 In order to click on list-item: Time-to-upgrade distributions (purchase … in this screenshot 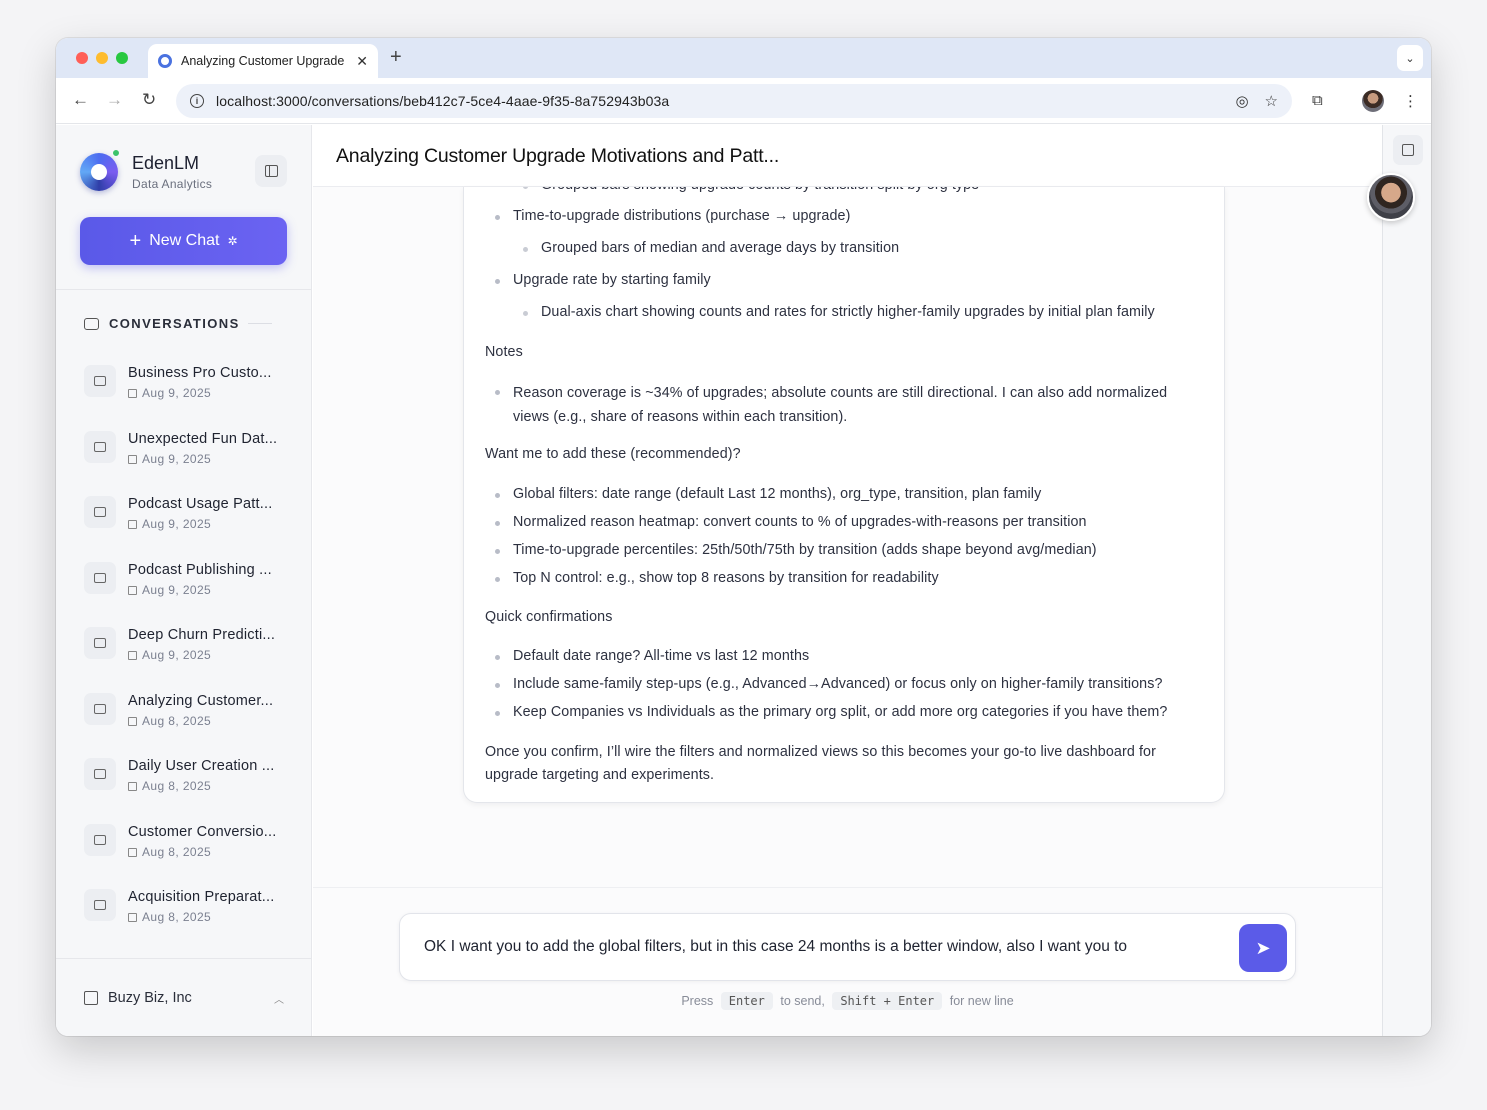, I will do `click(835, 216)`.